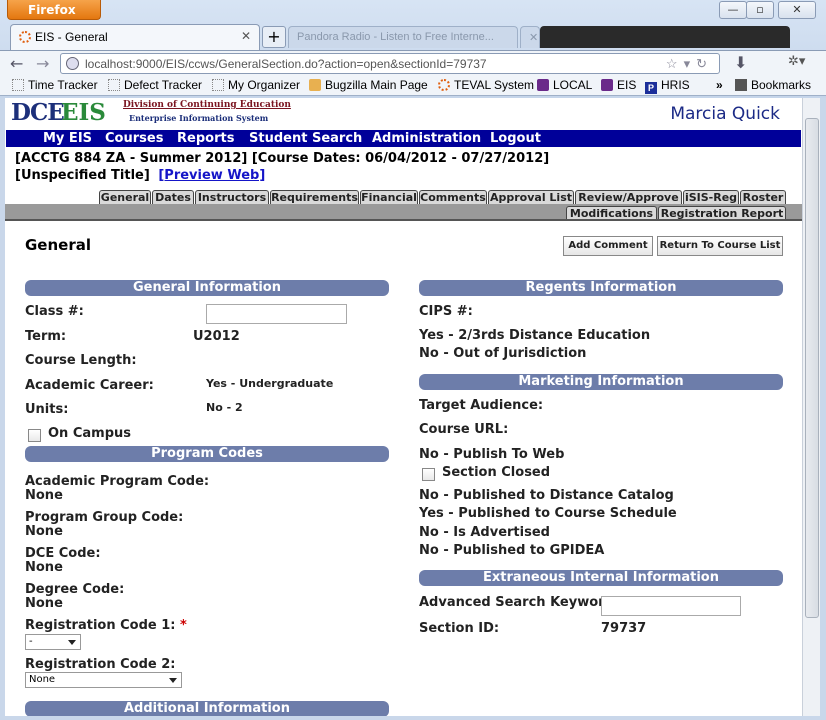 The width and height of the screenshot is (826, 720). Describe the element at coordinates (305, 138) in the screenshot. I see `menu-student-search: Student Search` at that location.